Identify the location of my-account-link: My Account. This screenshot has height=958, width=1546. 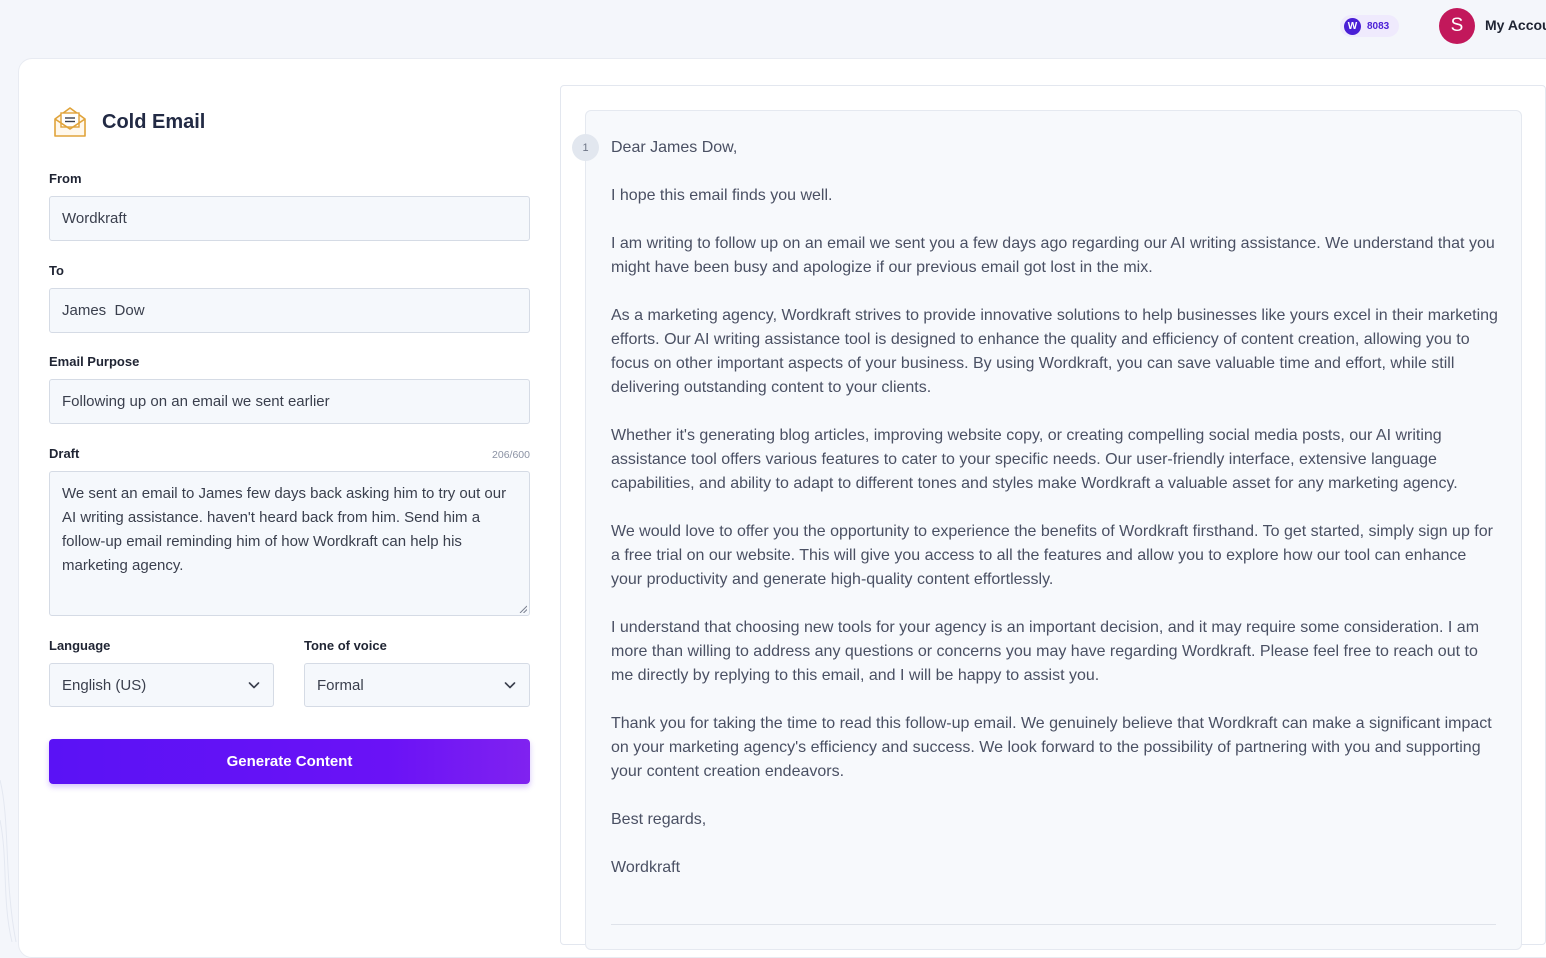
(1515, 25).